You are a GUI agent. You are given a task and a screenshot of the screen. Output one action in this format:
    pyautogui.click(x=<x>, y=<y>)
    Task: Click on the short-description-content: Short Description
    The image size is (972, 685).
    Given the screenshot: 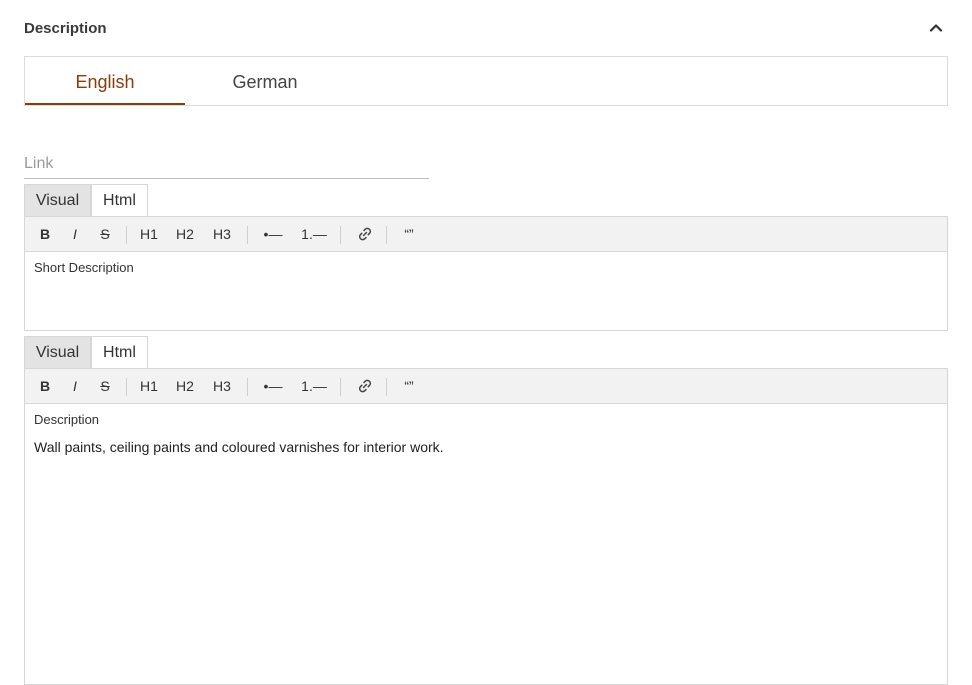 What is the action you would take?
    pyautogui.click(x=486, y=291)
    